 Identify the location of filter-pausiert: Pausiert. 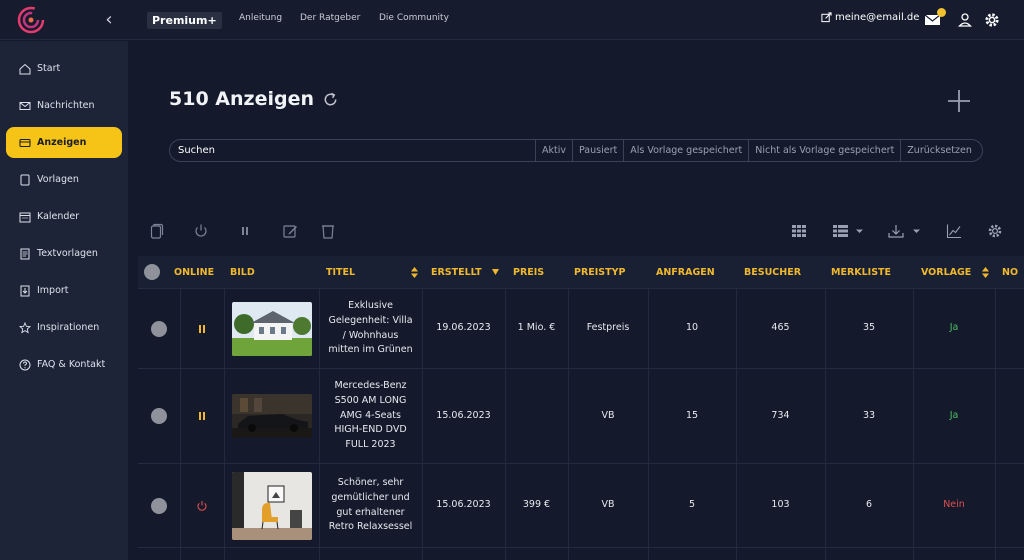
(597, 150).